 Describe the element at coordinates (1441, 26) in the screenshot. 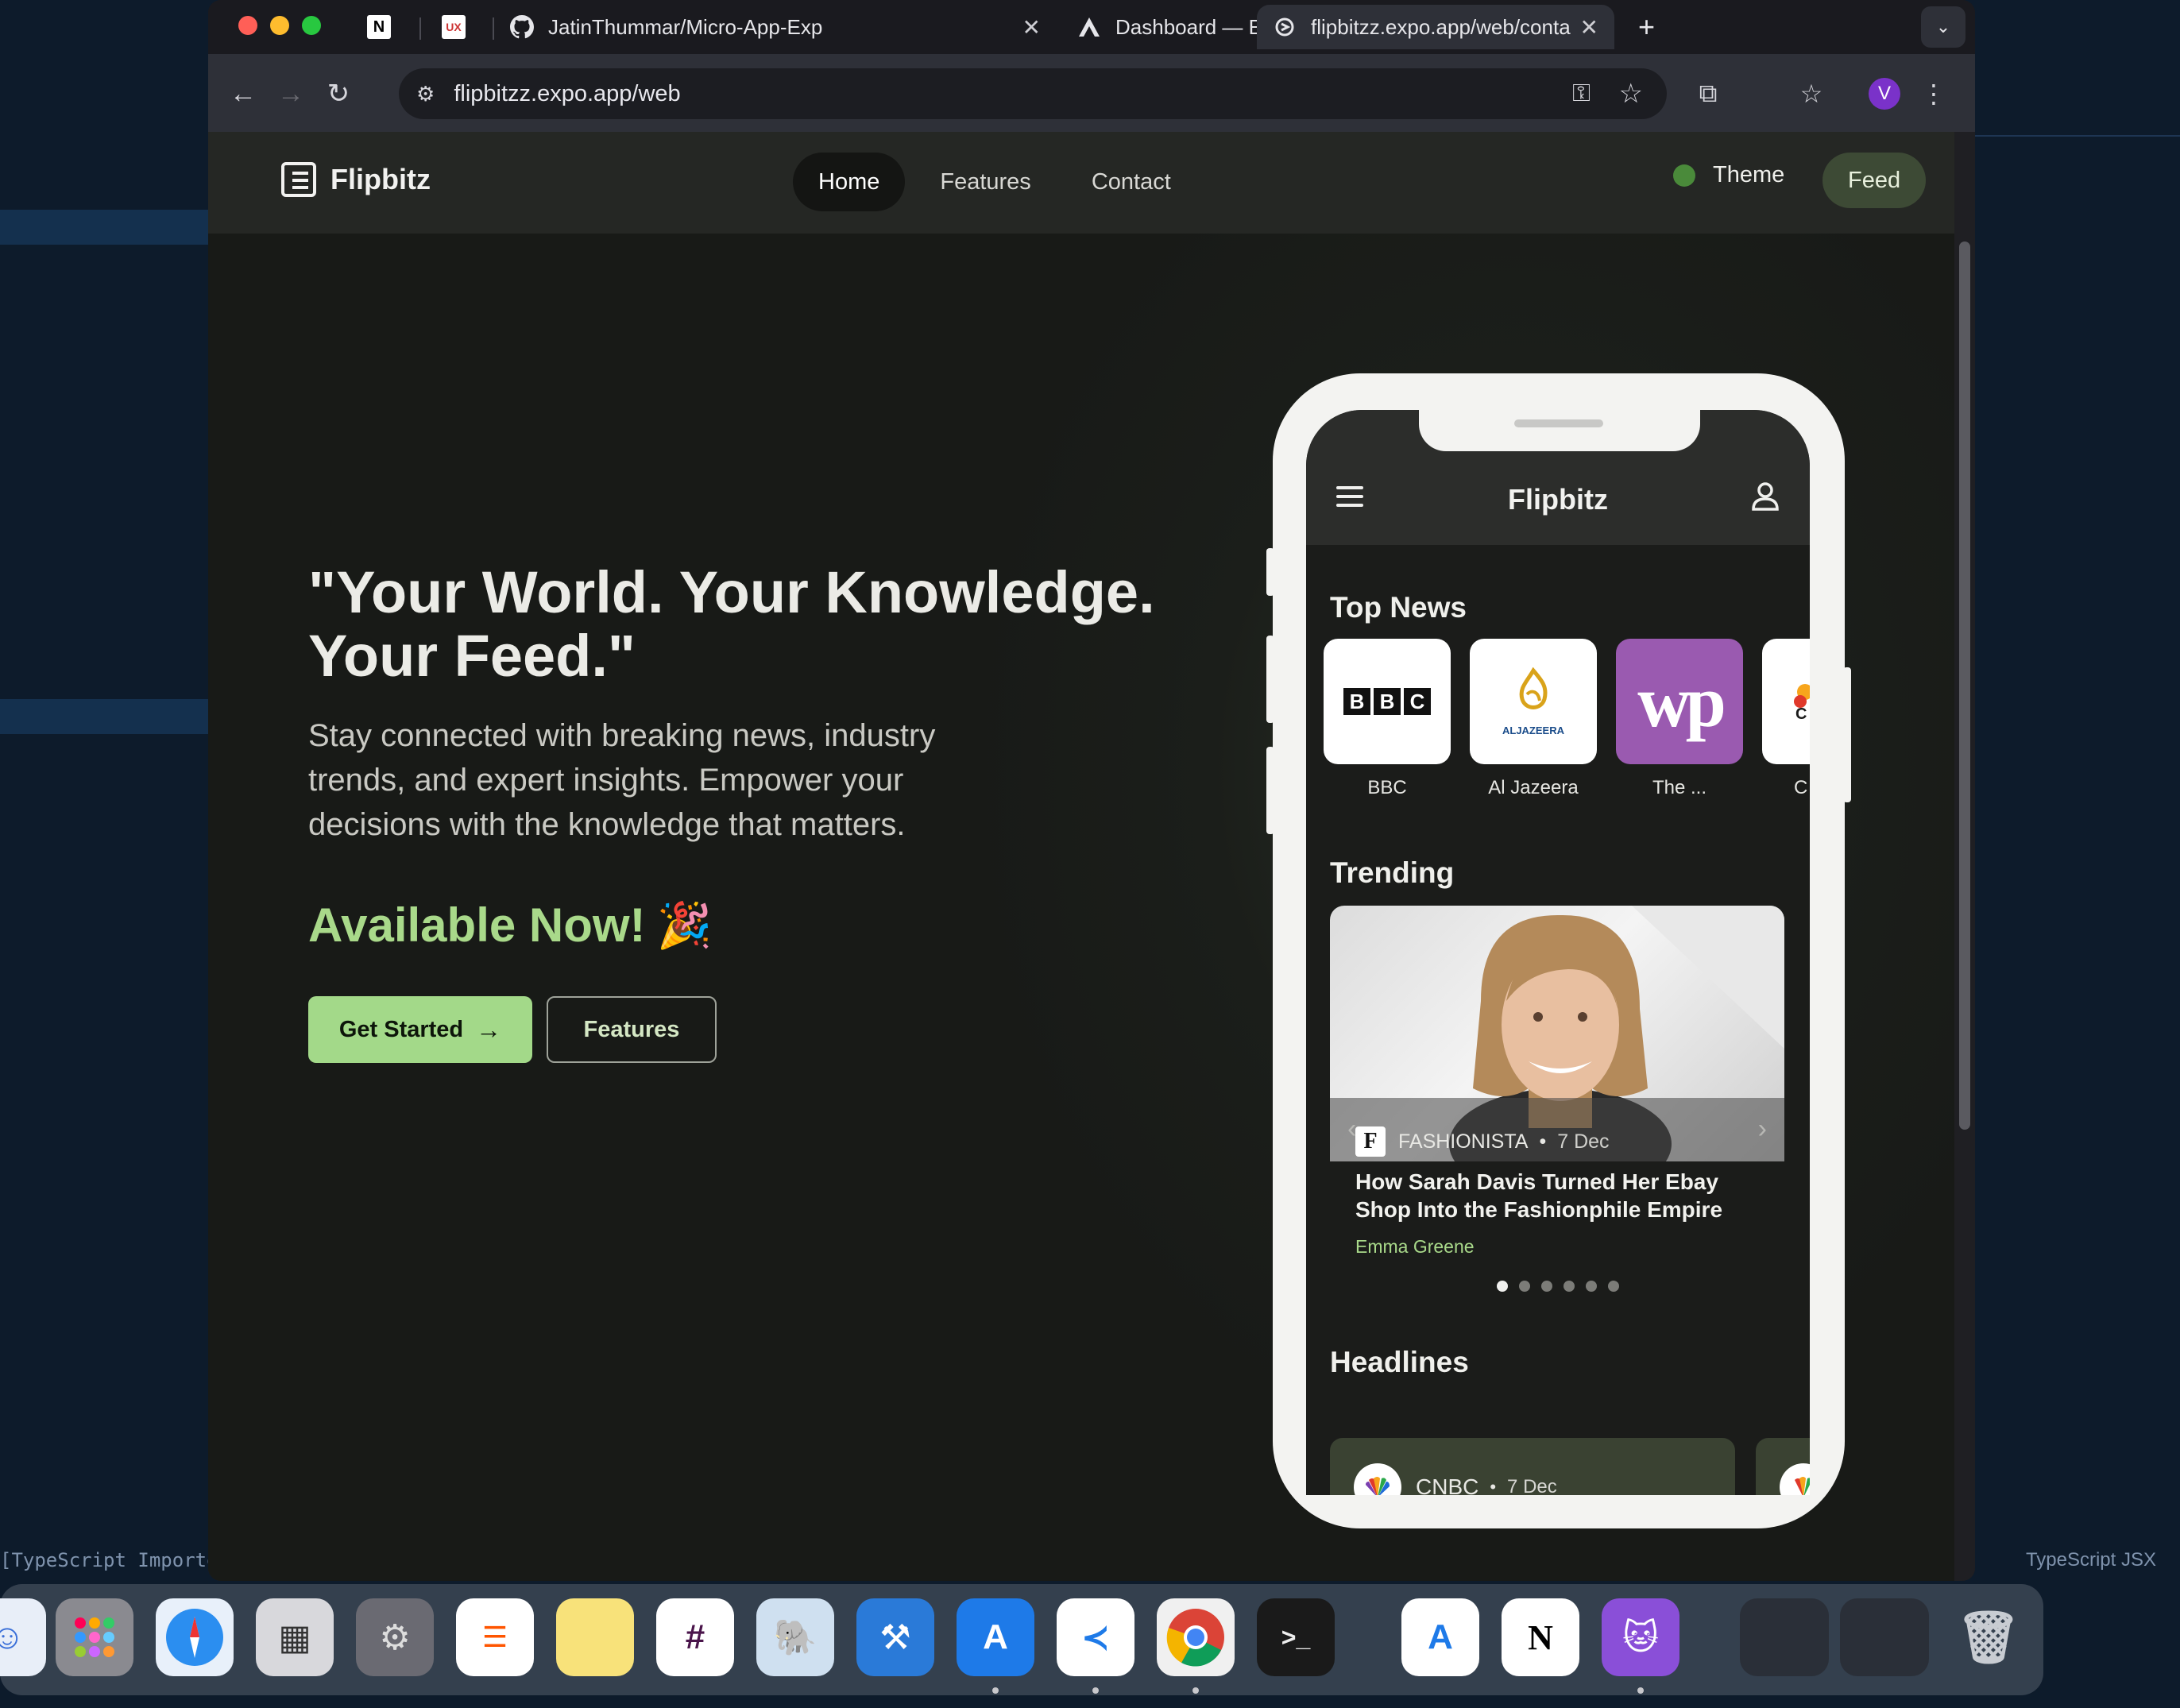

I see `tab-label: flipbitzz.expo.app/web/conta` at that location.